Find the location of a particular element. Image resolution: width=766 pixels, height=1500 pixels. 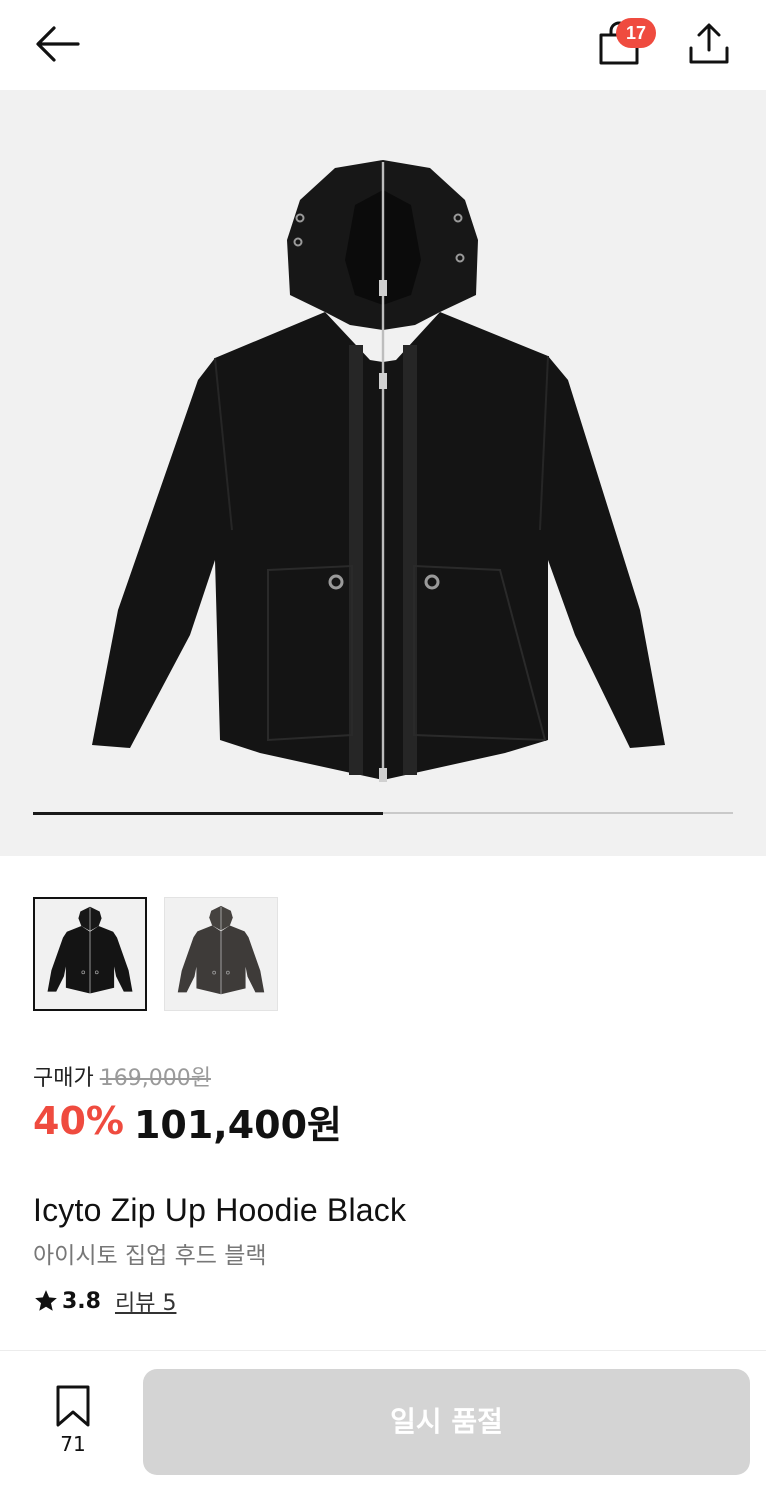

carousel-progress-fill is located at coordinates (208, 813).